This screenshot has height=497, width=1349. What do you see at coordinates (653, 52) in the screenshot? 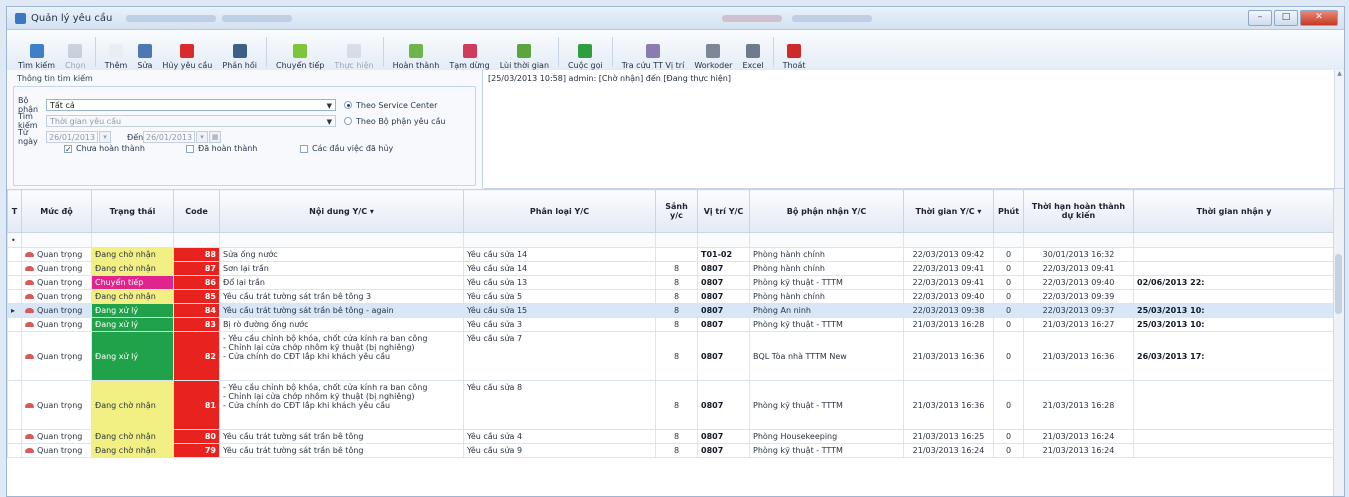
I see `toolbar-location-lookup-button: Tra cứu TT Vị trí` at bounding box center [653, 52].